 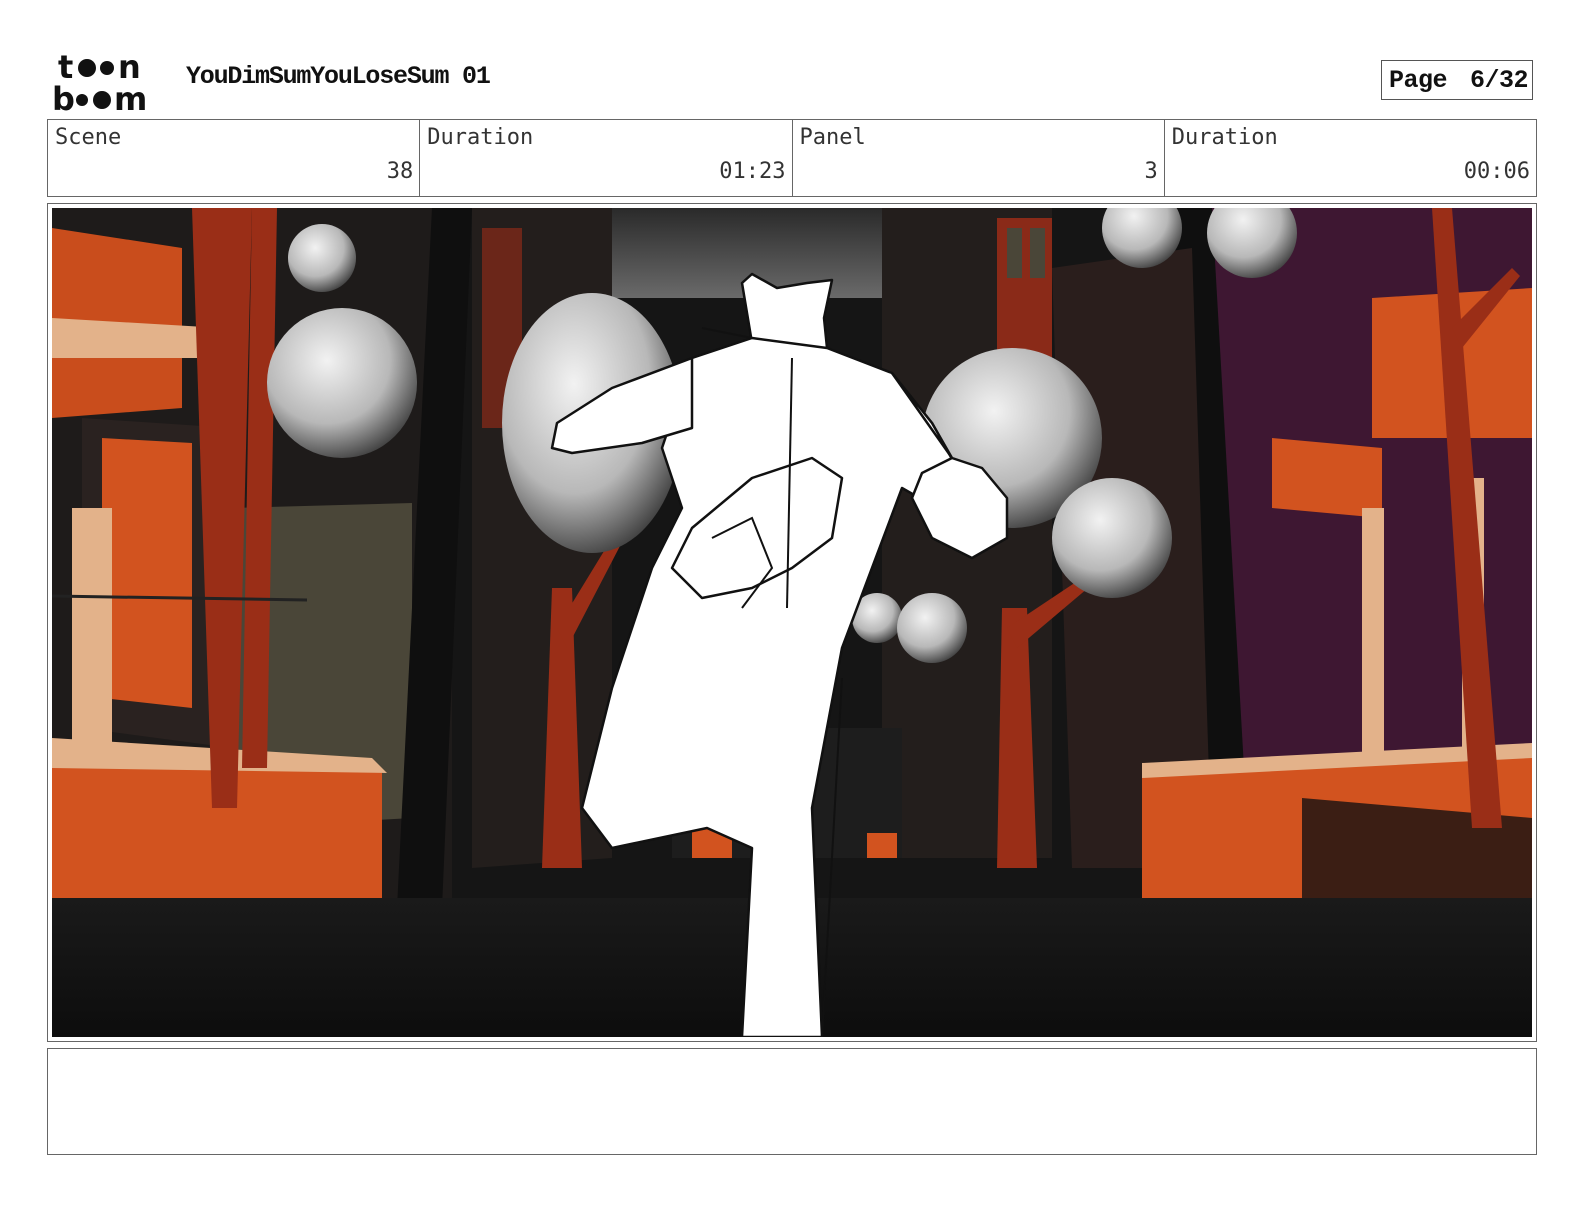 I want to click on scene-duration-value: 01:23, so click(x=752, y=171).